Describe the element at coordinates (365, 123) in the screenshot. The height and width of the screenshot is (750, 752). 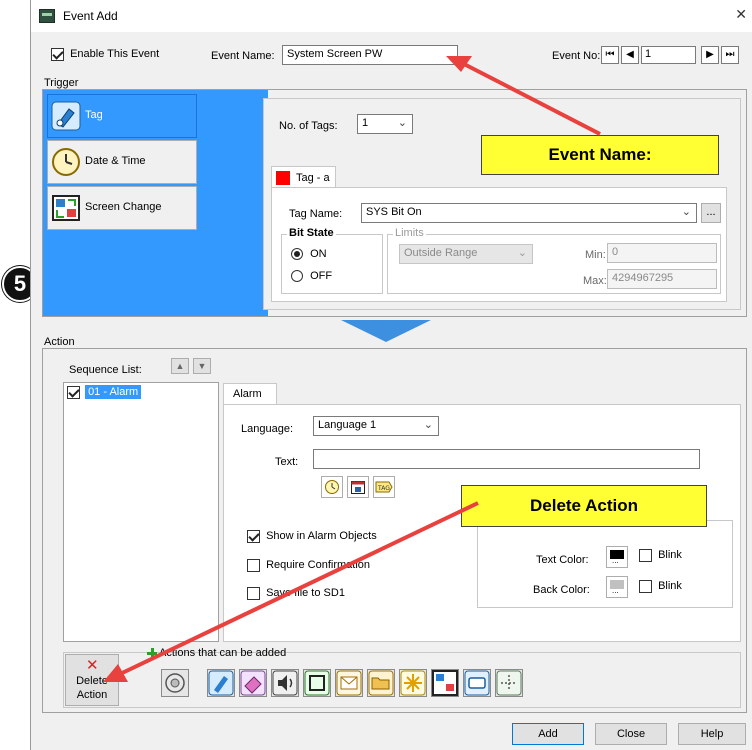
I see `no-of-tags-value: 1` at that location.